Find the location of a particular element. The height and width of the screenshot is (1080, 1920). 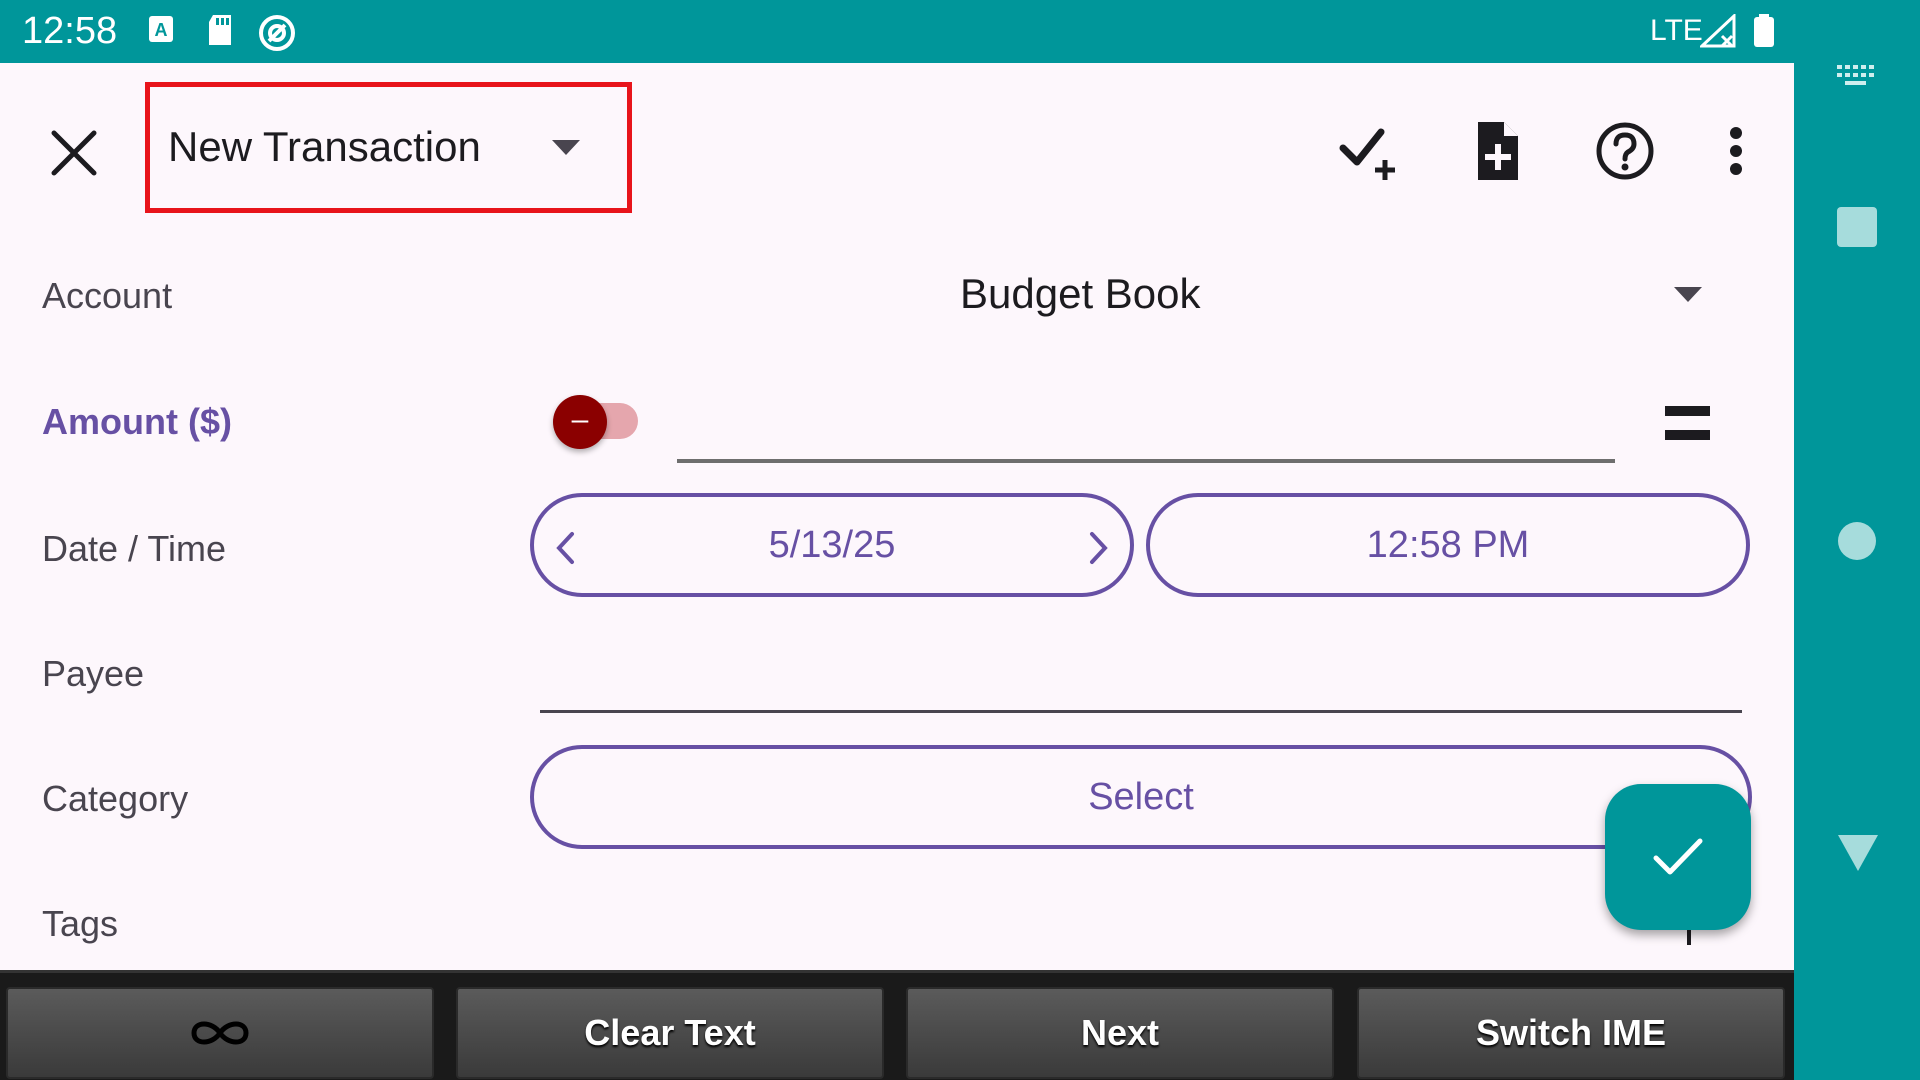

clear-text-key: Clear Text is located at coordinates (670, 1033).